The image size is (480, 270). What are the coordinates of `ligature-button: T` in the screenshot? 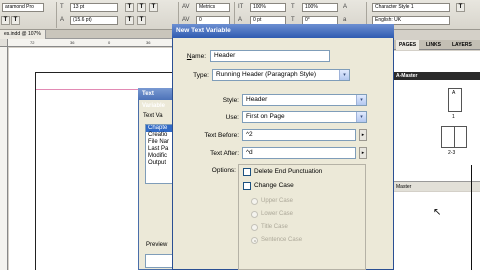 It's located at (141, 20).